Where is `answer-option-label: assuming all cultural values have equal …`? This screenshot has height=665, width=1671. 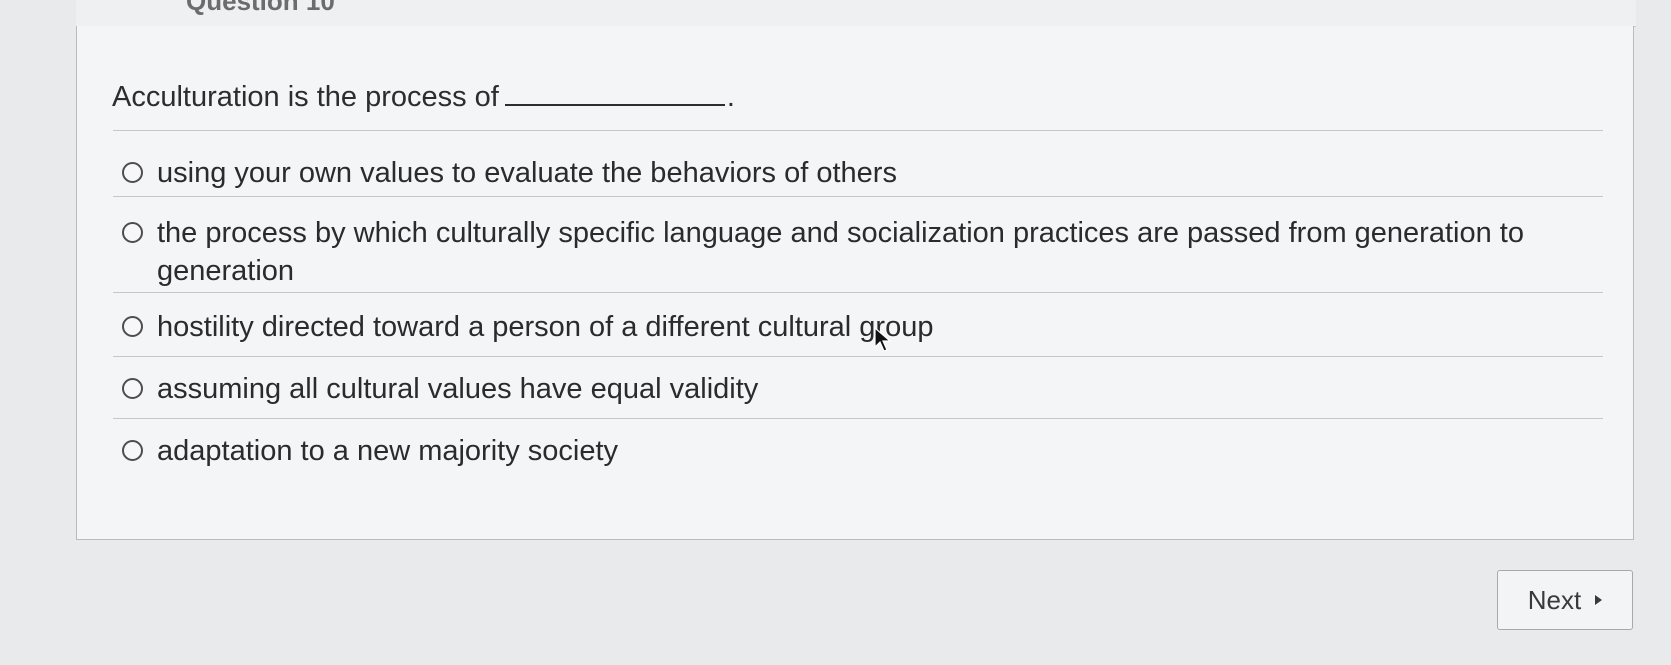 answer-option-label: assuming all cultural values have equal … is located at coordinates (458, 389).